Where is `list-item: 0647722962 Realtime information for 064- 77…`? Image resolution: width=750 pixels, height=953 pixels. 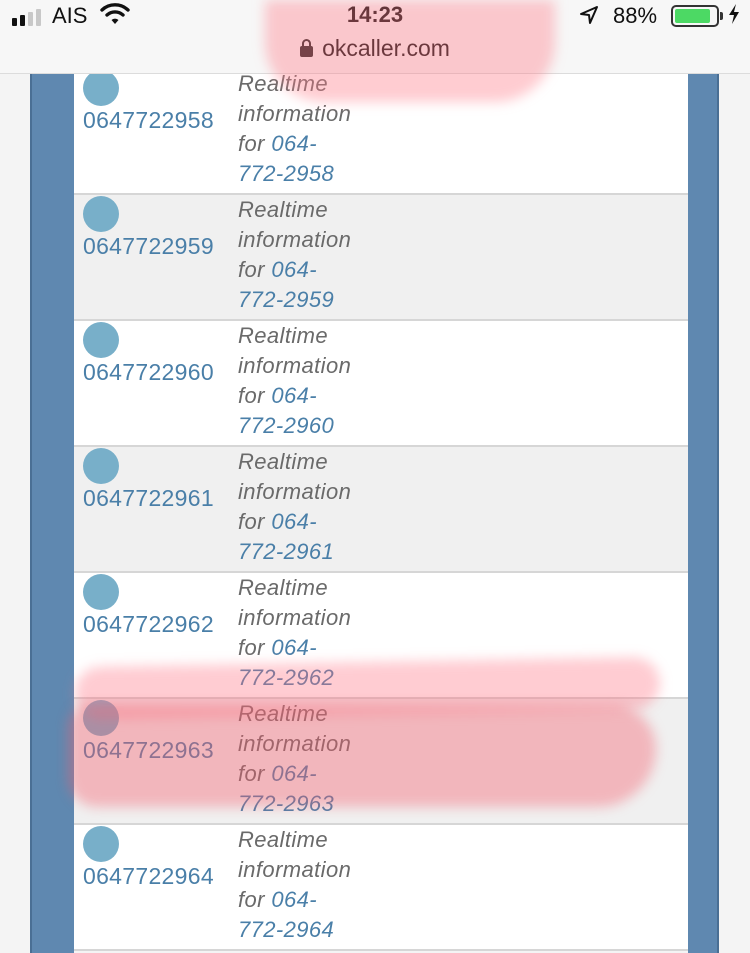 list-item: 0647722962 Realtime information for 064- 77… is located at coordinates (381, 636).